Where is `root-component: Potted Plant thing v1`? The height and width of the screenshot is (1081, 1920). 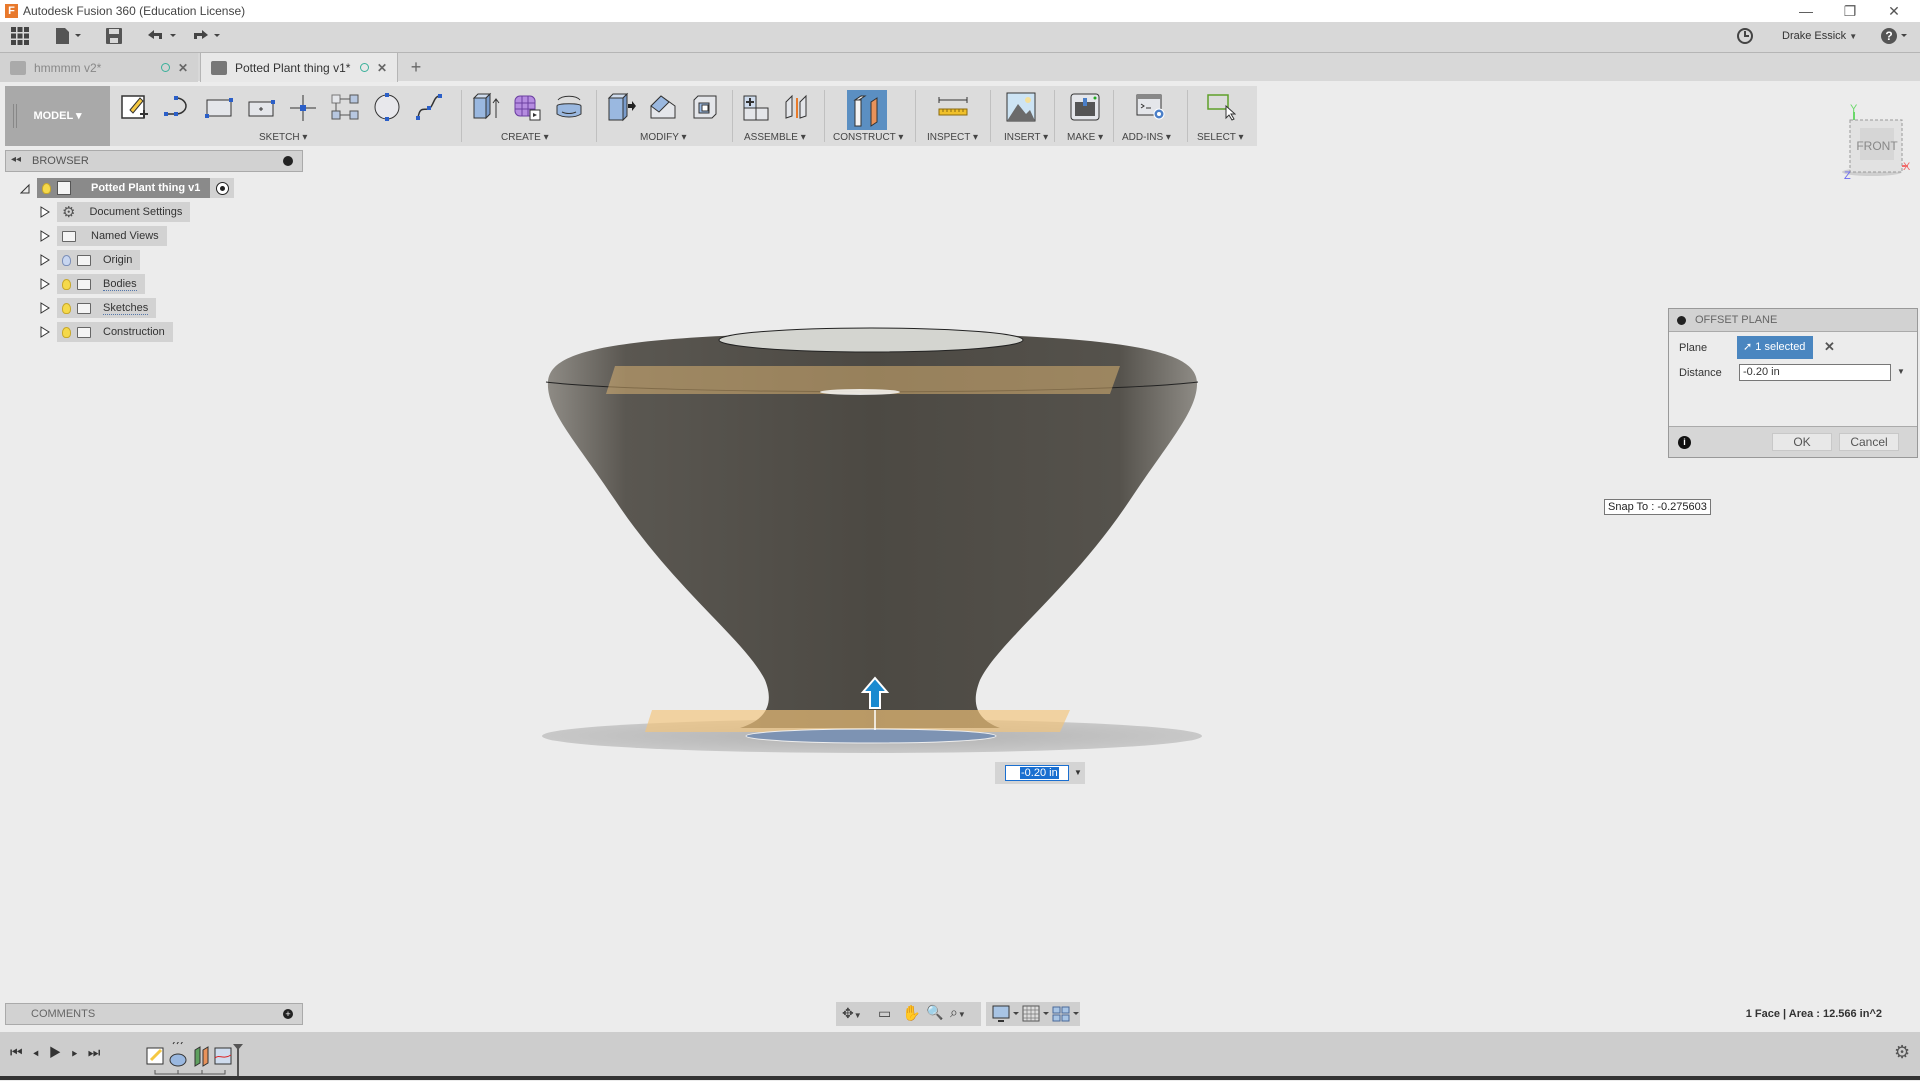
root-component: Potted Plant thing v1 is located at coordinates (124, 188).